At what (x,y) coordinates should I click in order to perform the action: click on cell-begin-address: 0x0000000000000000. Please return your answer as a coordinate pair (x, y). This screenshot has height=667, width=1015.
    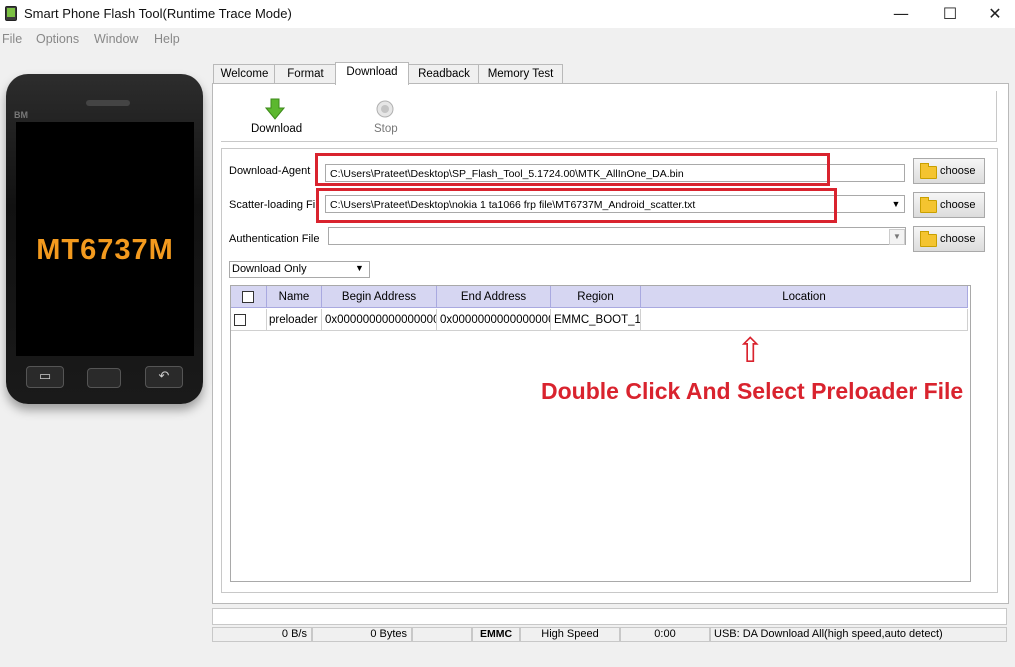
    Looking at the image, I should click on (379, 320).